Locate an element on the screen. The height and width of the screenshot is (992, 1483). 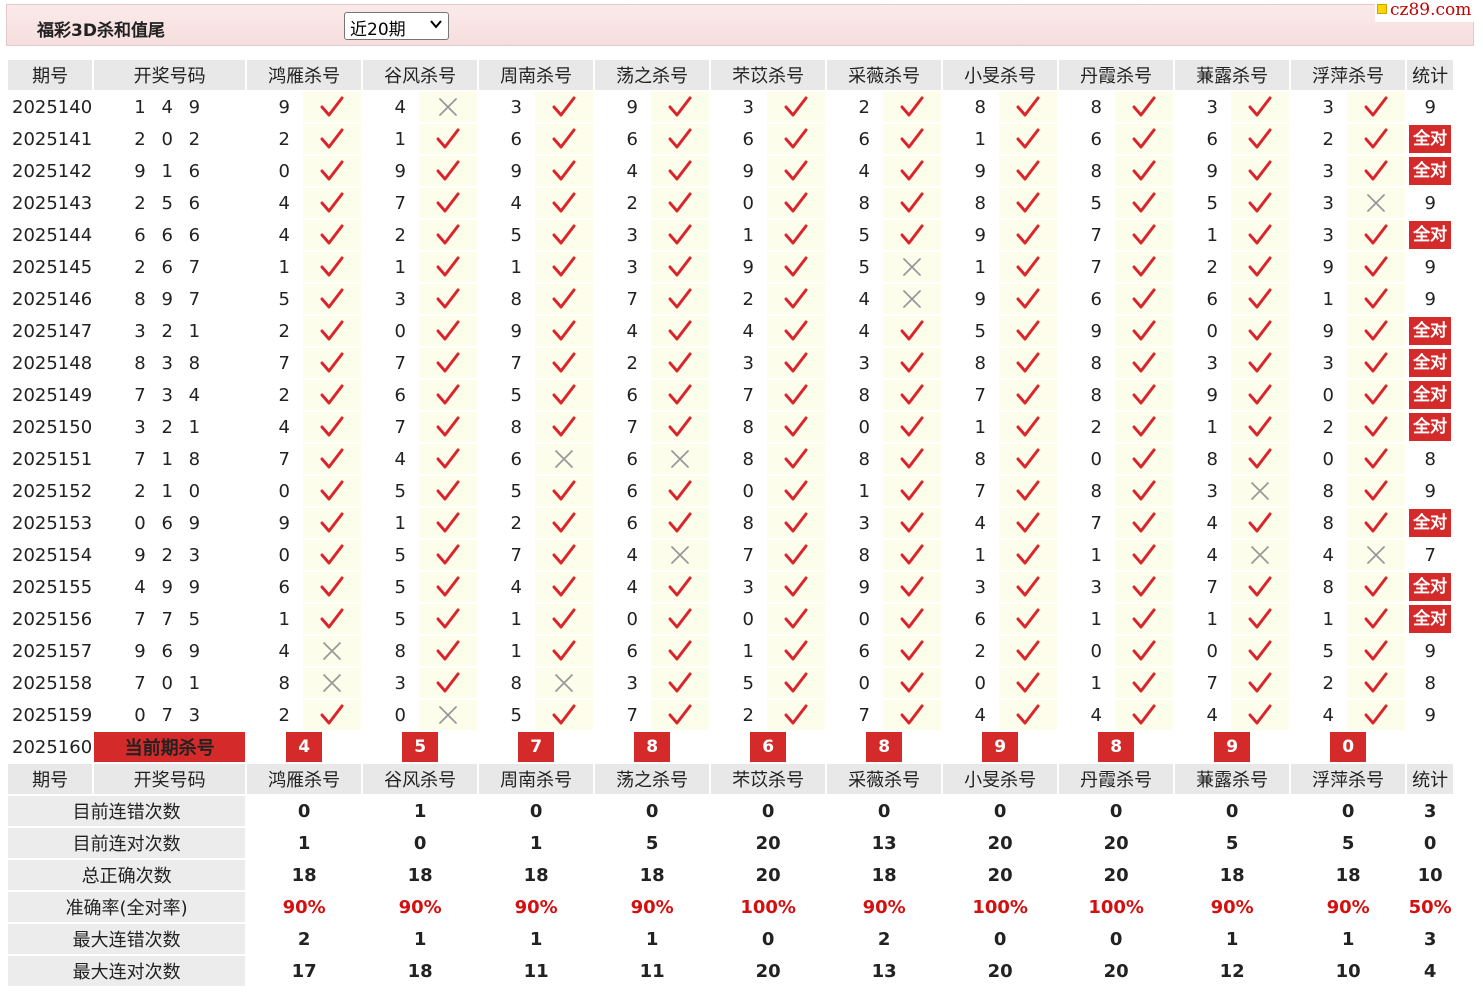
current-kill-cell: 8 is located at coordinates (652, 747).